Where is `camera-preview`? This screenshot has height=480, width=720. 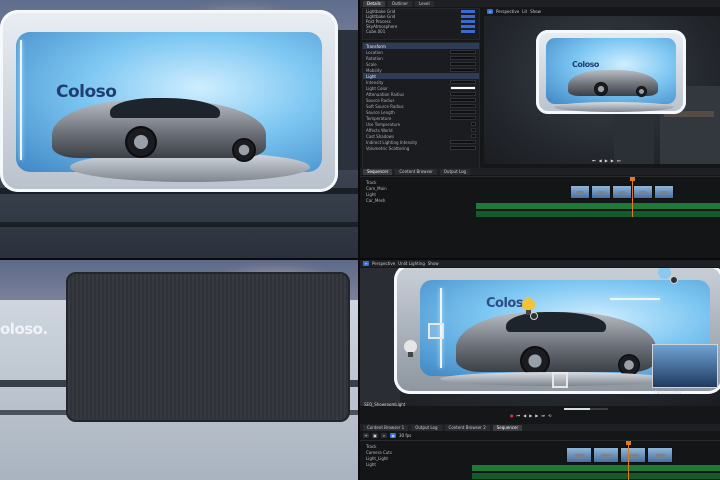
camera-preview is located at coordinates (685, 366).